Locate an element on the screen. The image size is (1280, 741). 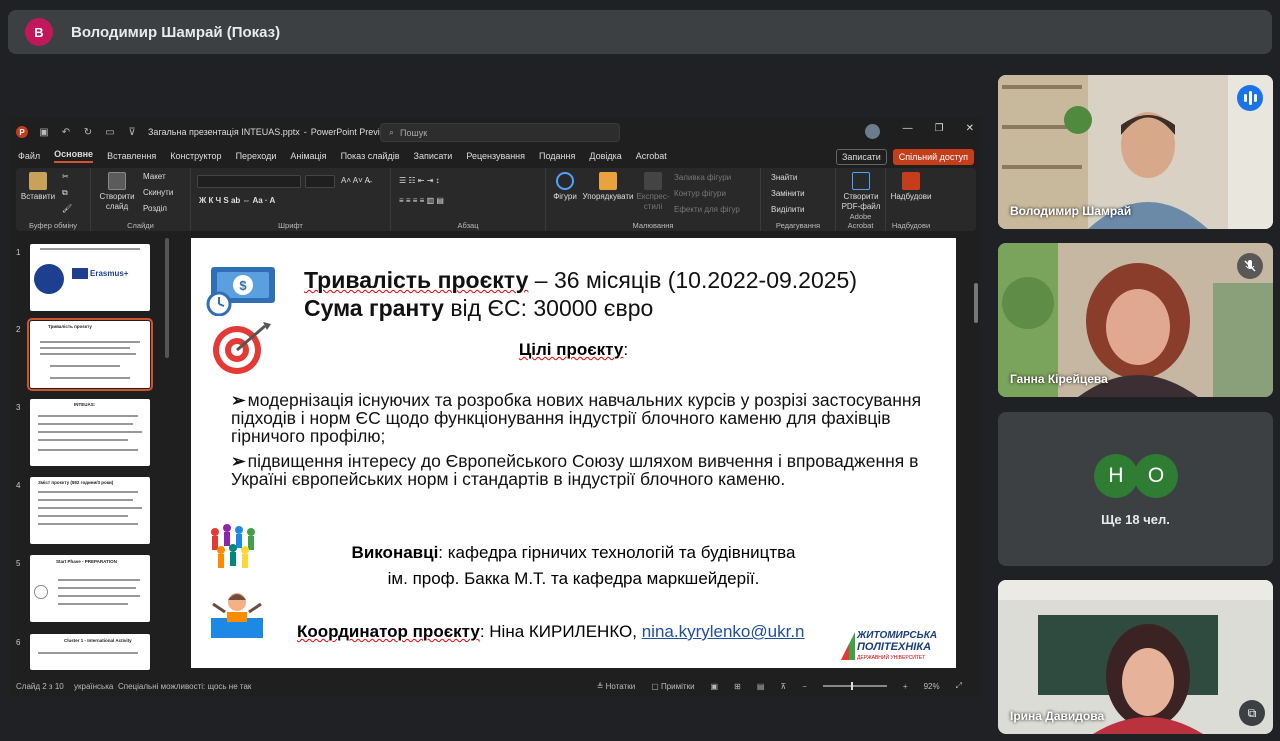
coordinator-email-link: nina.kyrylenko@ukr.n is located at coordinates (723, 631).